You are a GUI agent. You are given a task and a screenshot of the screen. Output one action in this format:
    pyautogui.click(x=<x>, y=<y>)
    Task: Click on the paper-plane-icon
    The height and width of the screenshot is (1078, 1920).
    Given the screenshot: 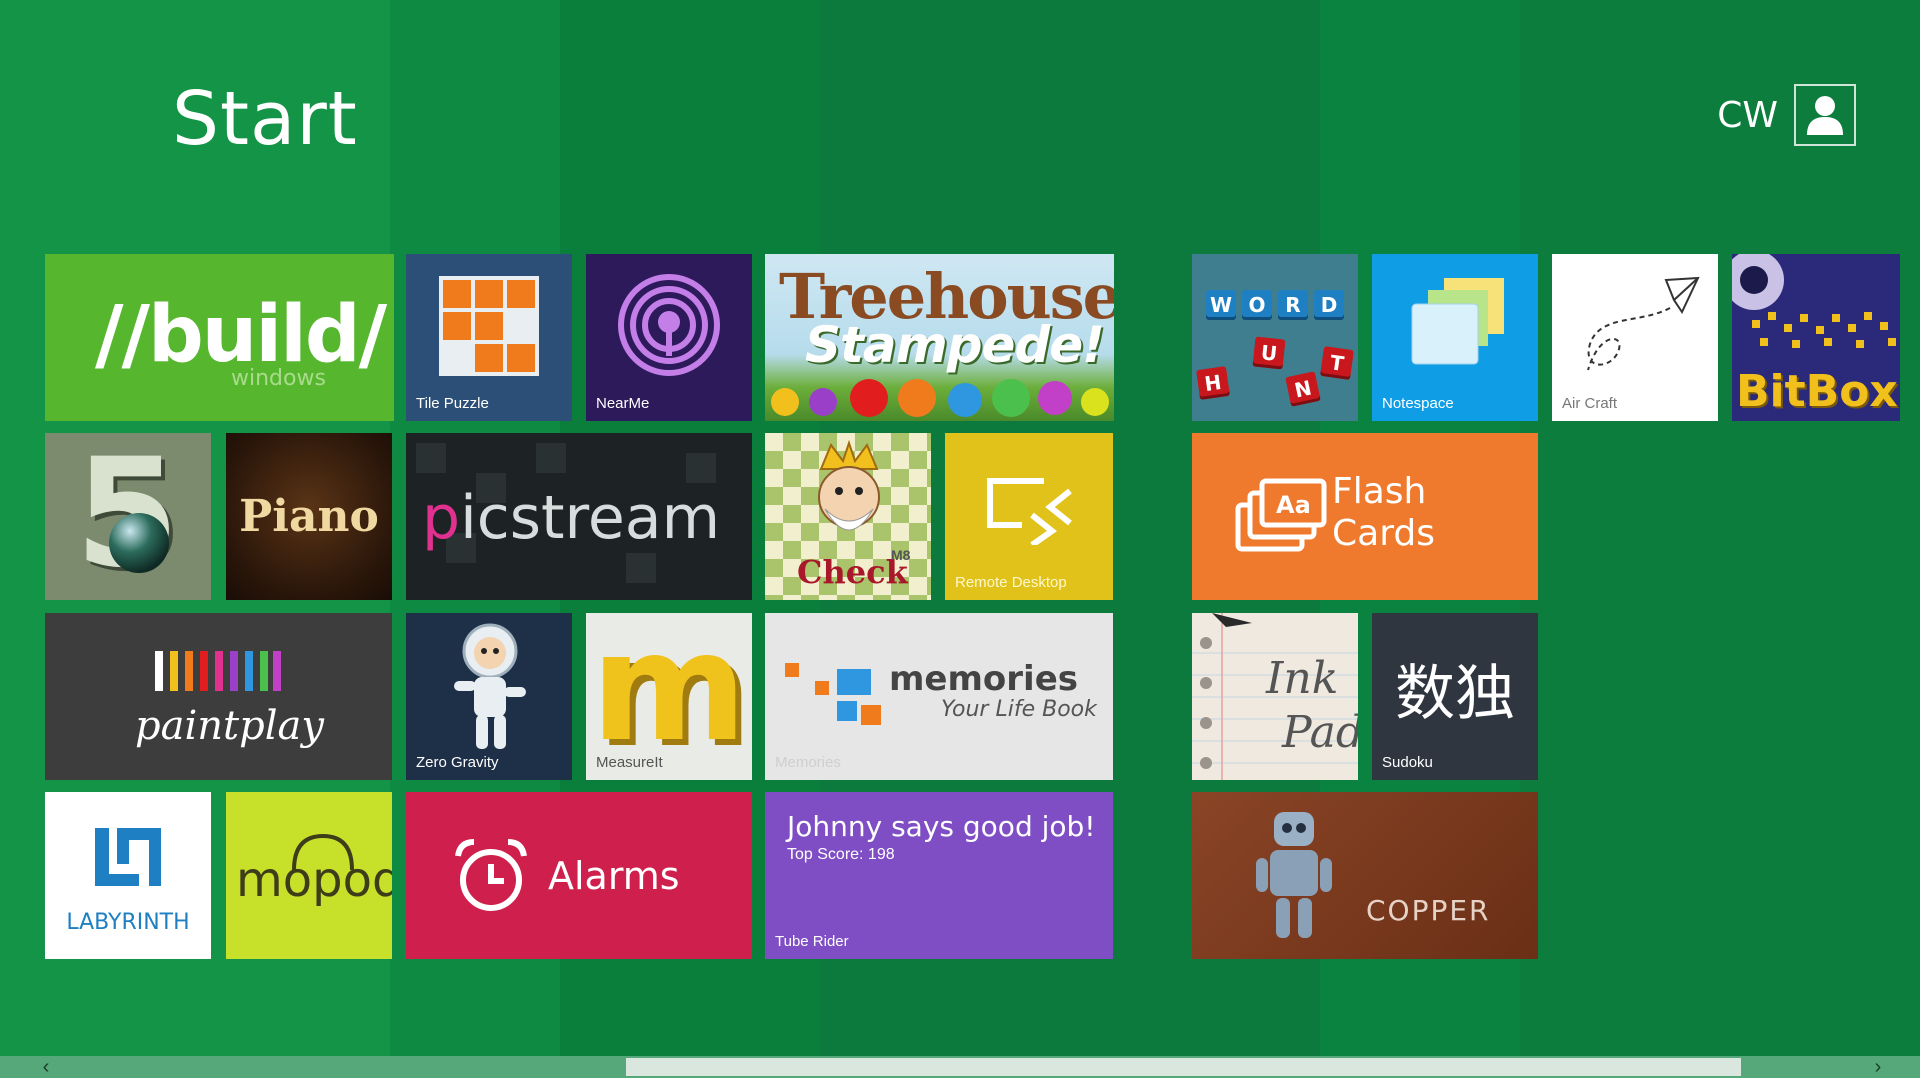 What is the action you would take?
    pyautogui.click(x=1643, y=323)
    